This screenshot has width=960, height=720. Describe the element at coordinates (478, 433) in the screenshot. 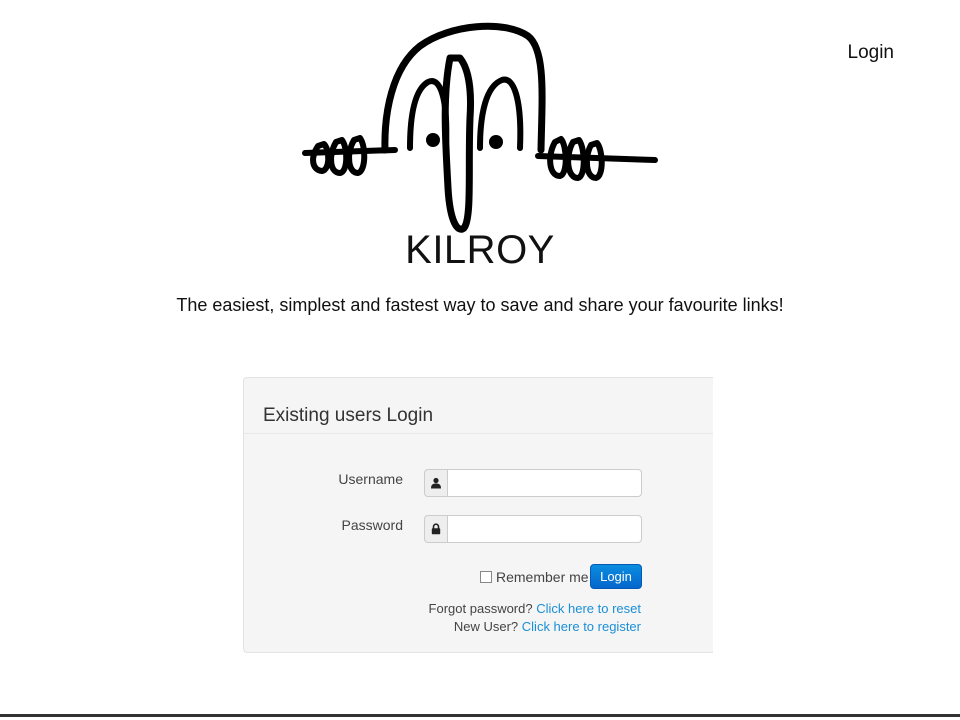

I see `panel-divider` at that location.